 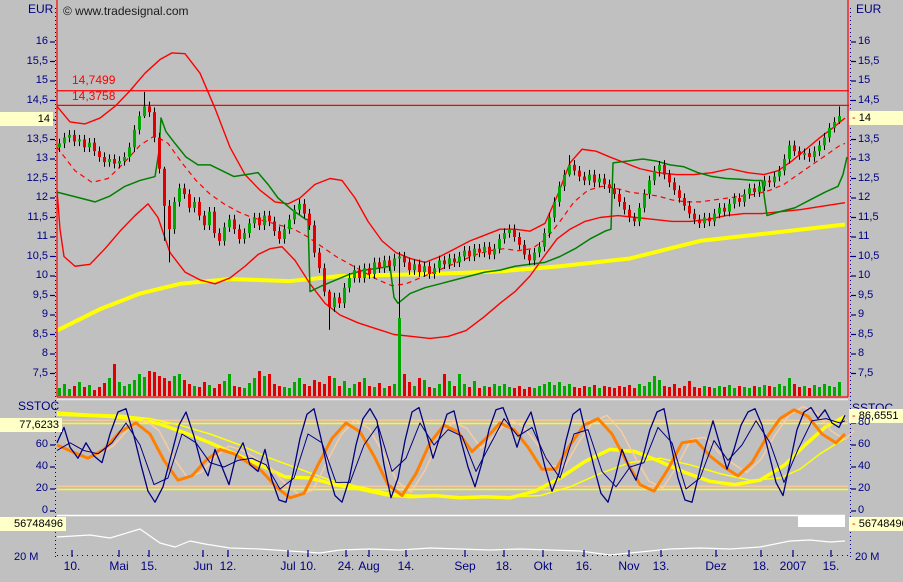 I want to click on price-axis-tick-left: 7,5, so click(x=40, y=372).